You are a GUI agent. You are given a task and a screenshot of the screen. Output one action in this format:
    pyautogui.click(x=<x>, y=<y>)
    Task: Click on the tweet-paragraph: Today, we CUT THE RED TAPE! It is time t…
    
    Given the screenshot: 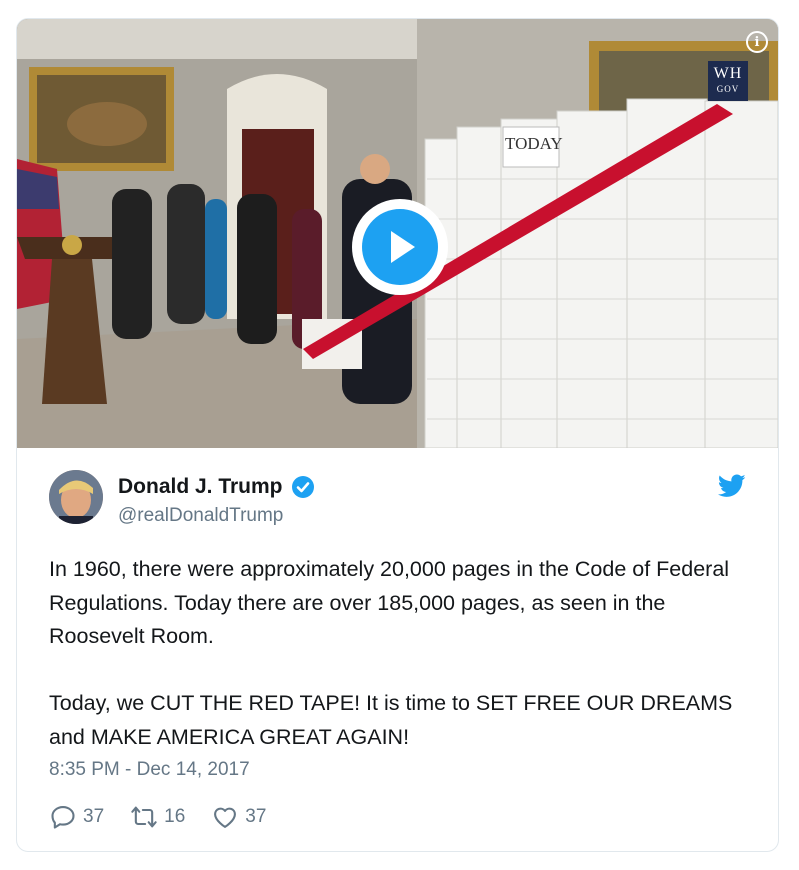 What is the action you would take?
    pyautogui.click(x=391, y=720)
    